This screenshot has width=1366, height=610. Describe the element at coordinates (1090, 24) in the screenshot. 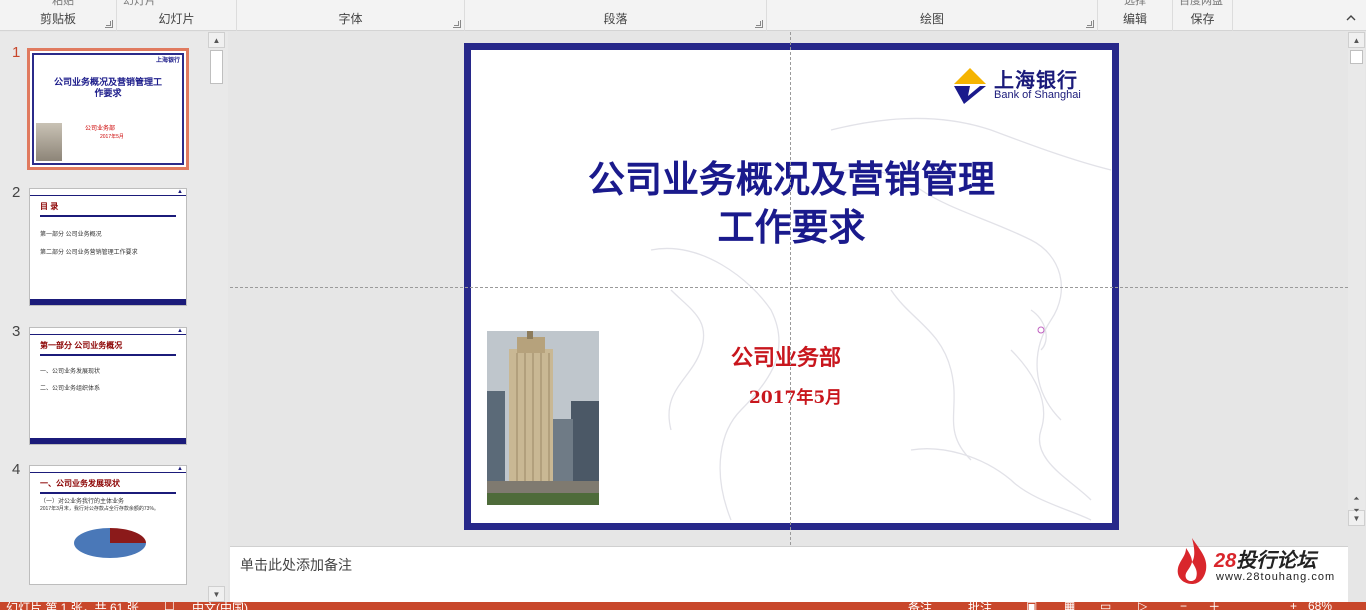

I see `drawing-dialog-launcher-icon` at that location.